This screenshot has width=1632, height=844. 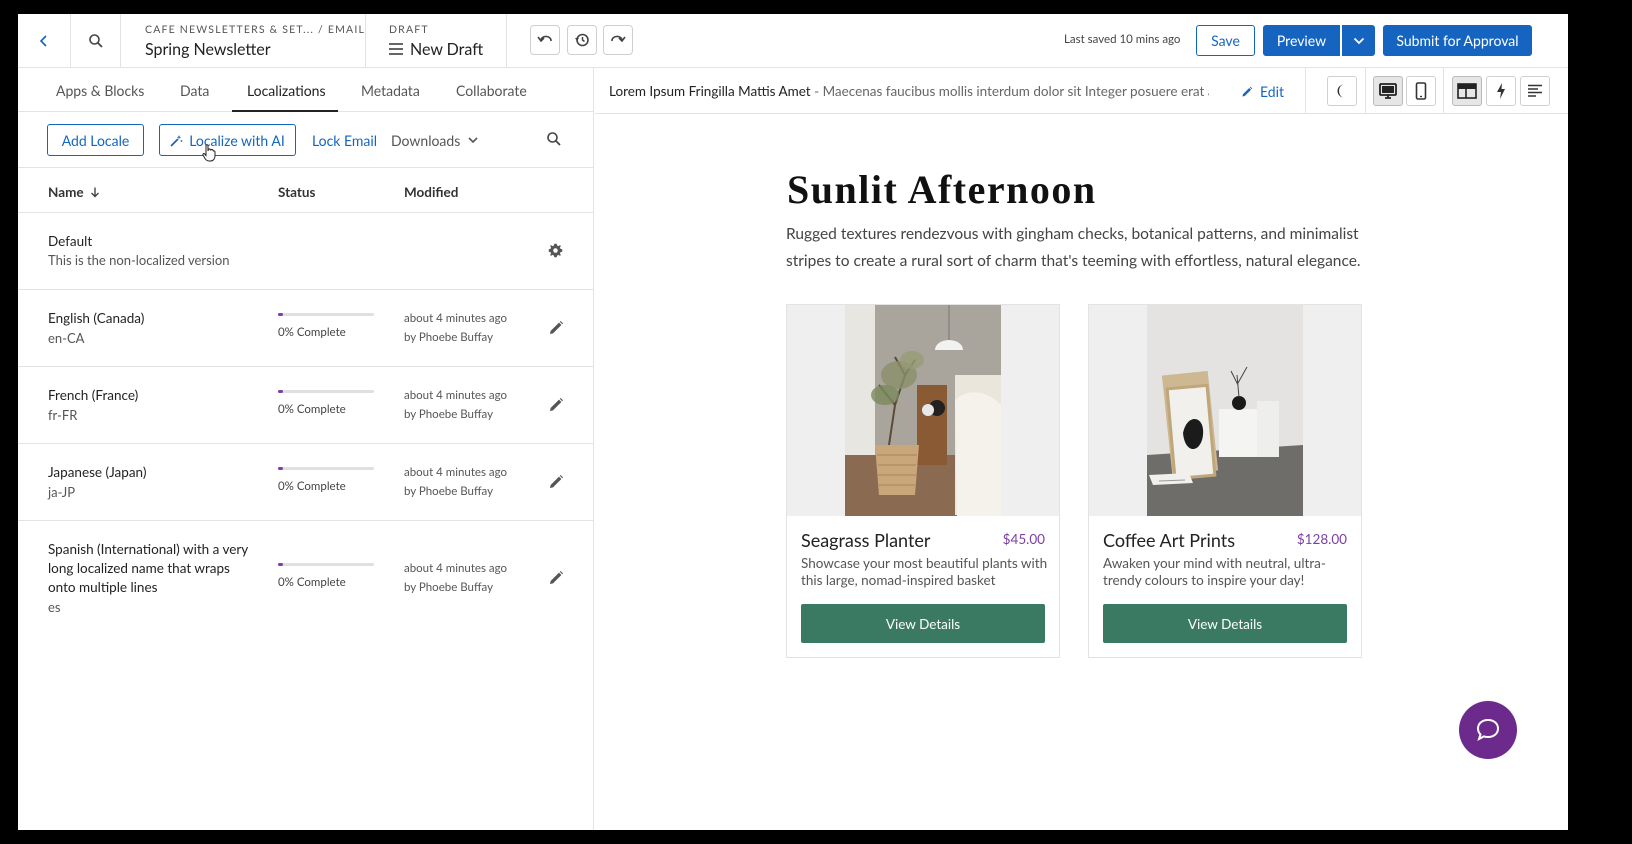 I want to click on search-icon, so click(x=95, y=41).